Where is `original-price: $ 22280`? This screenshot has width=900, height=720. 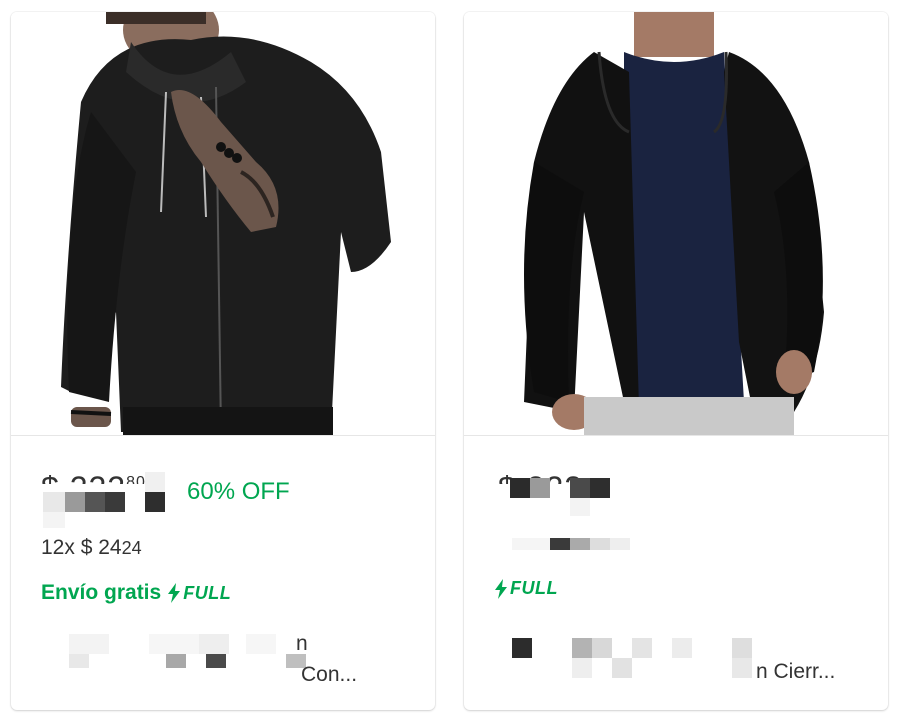 original-price: $ 22280 is located at coordinates (93, 477).